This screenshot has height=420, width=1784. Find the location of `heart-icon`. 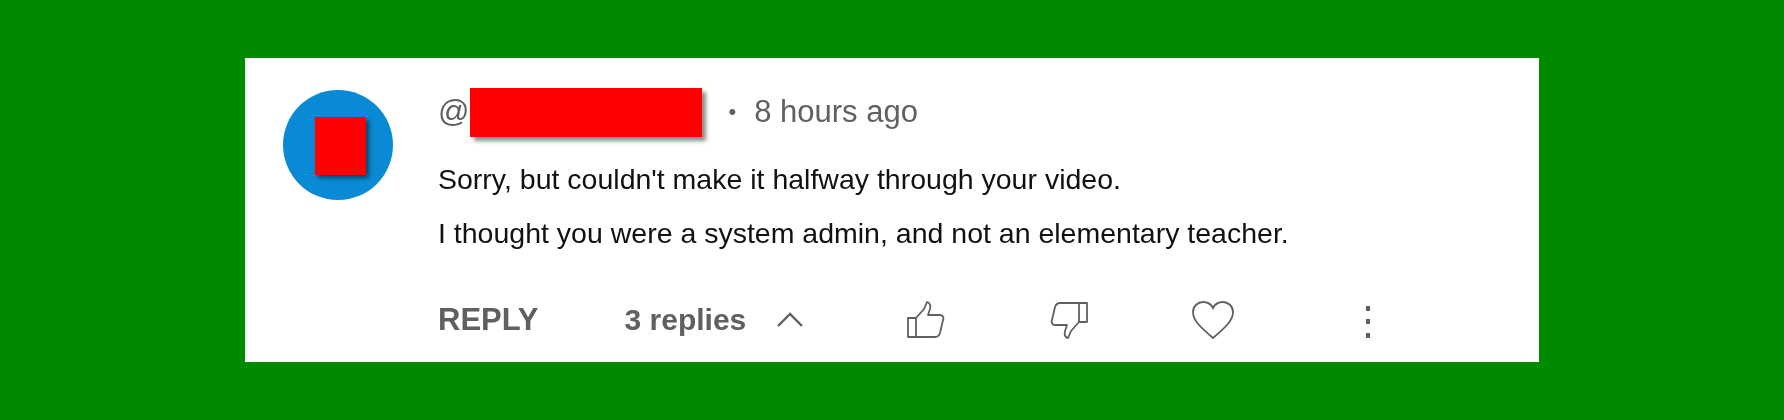

heart-icon is located at coordinates (1213, 320).